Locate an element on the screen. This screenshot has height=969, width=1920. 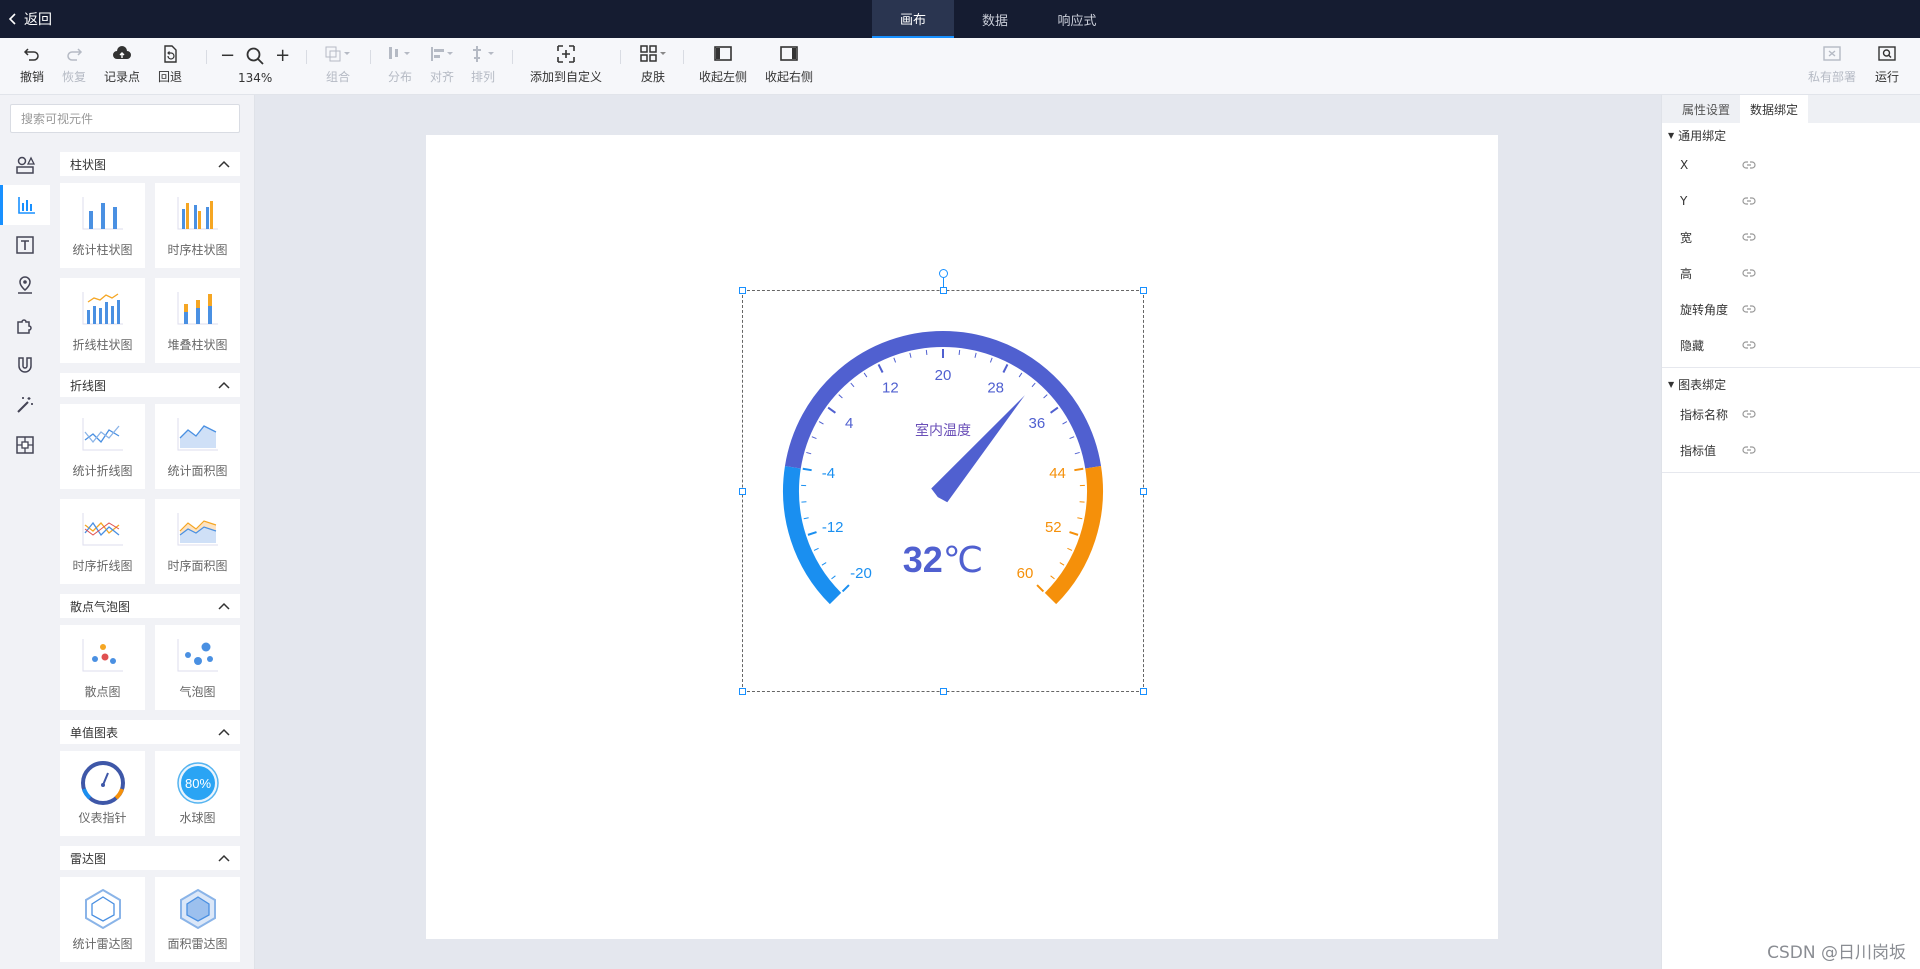
tab-properties: 属性设置 is located at coordinates (1706, 109).